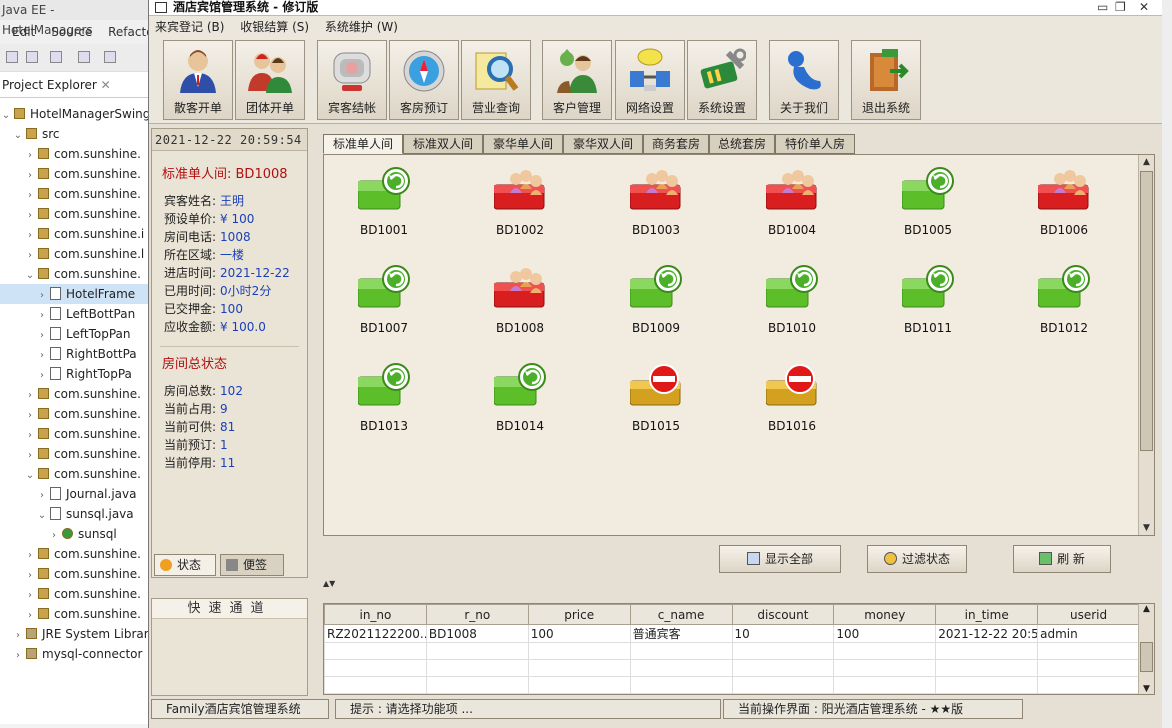 Image resolution: width=1172 pixels, height=728 pixels. Describe the element at coordinates (56, 57) in the screenshot. I see `print-icon` at that location.